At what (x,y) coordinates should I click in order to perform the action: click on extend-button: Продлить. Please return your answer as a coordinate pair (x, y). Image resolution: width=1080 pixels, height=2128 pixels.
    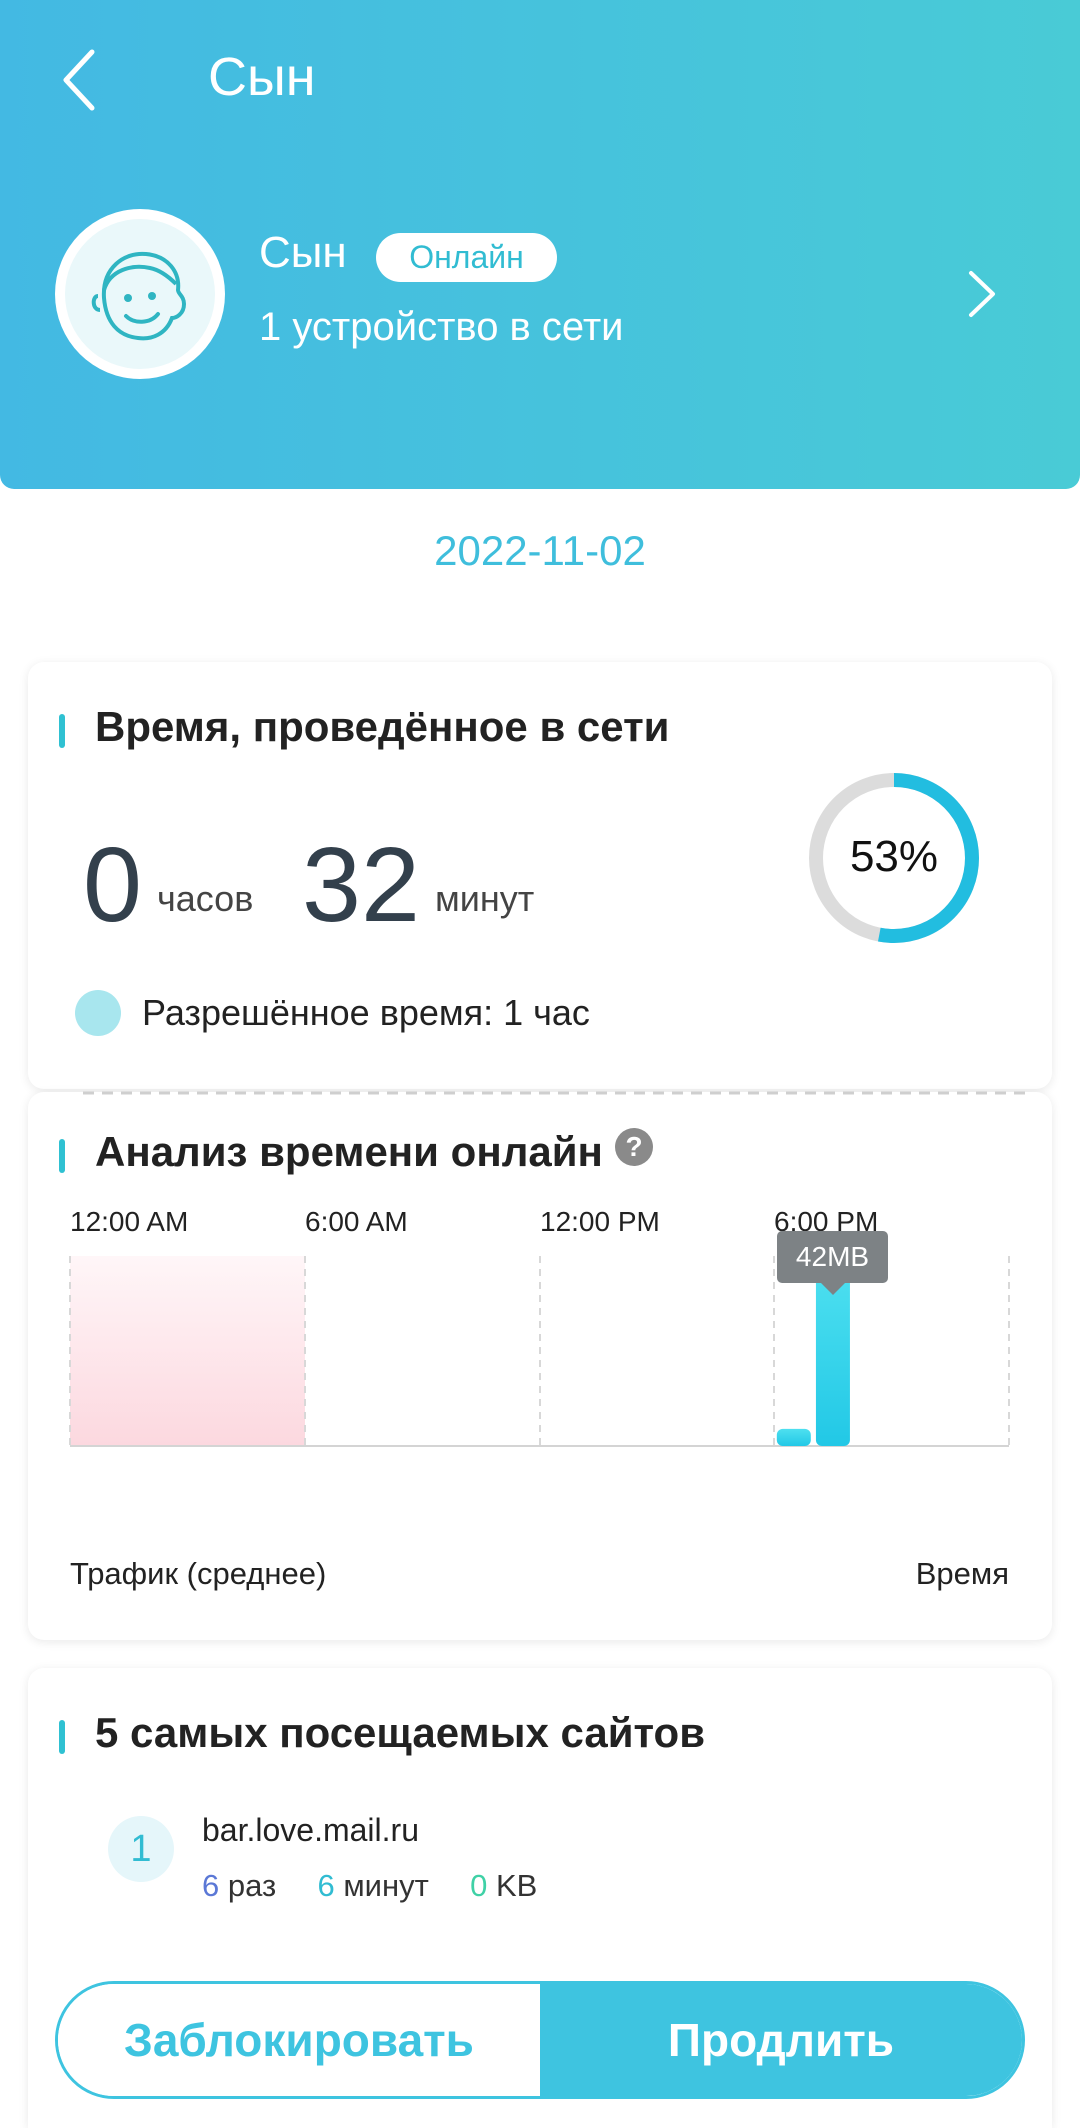
    Looking at the image, I should click on (781, 2040).